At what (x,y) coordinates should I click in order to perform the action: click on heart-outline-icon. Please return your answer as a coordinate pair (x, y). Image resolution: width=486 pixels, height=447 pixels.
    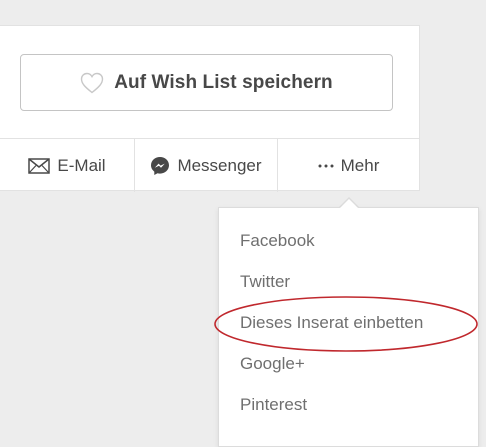
    Looking at the image, I should click on (92, 83).